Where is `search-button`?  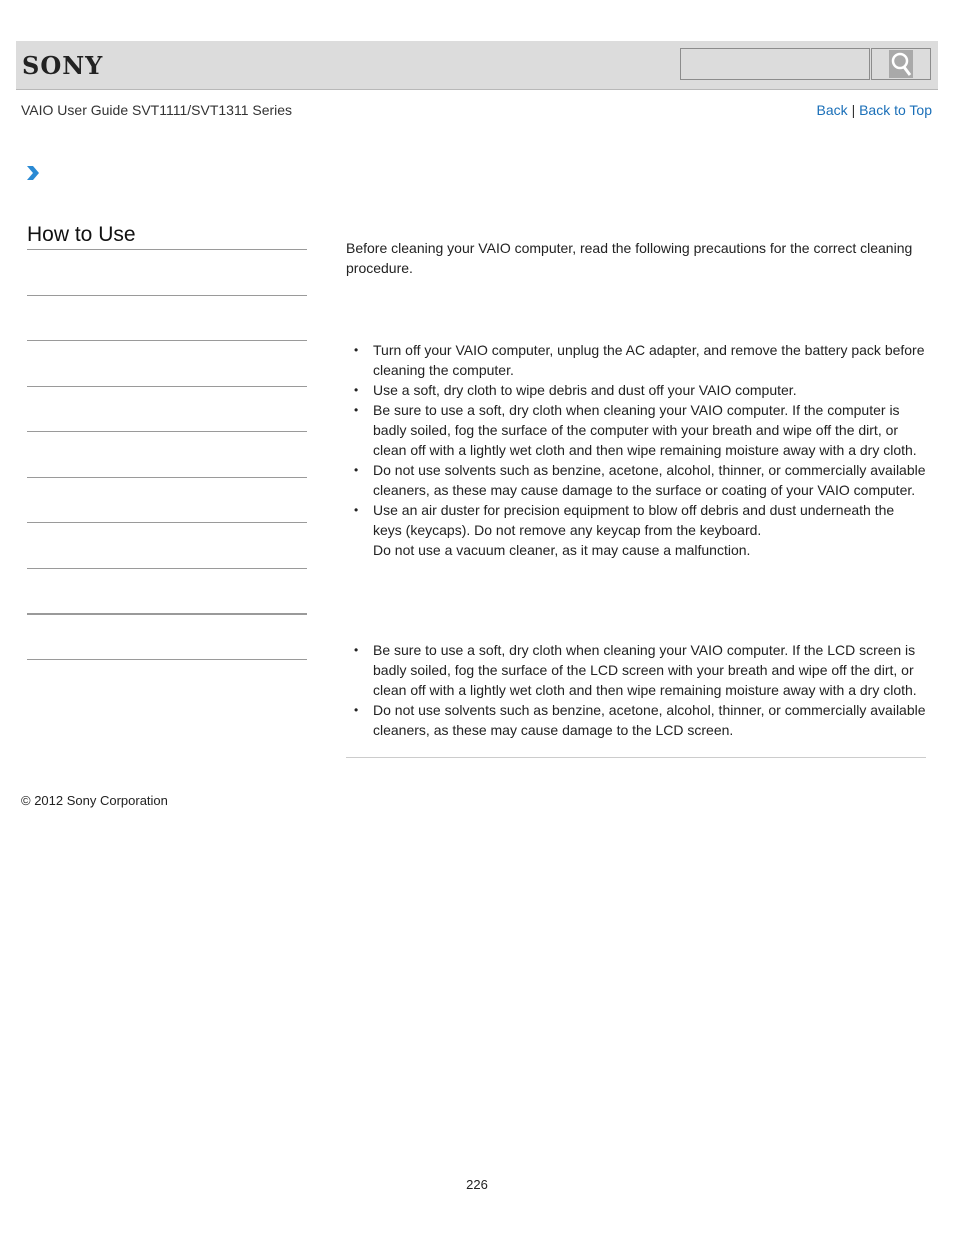
search-button is located at coordinates (901, 64).